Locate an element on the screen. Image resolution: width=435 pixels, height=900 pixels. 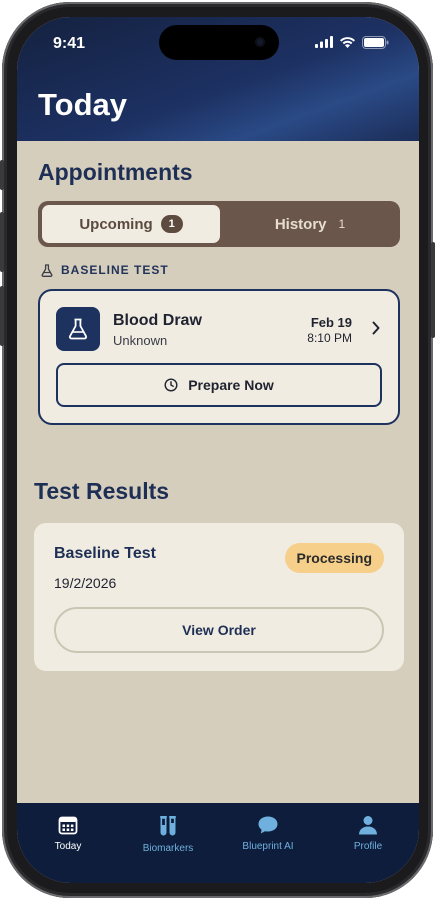
wifi-icon is located at coordinates (347, 42).